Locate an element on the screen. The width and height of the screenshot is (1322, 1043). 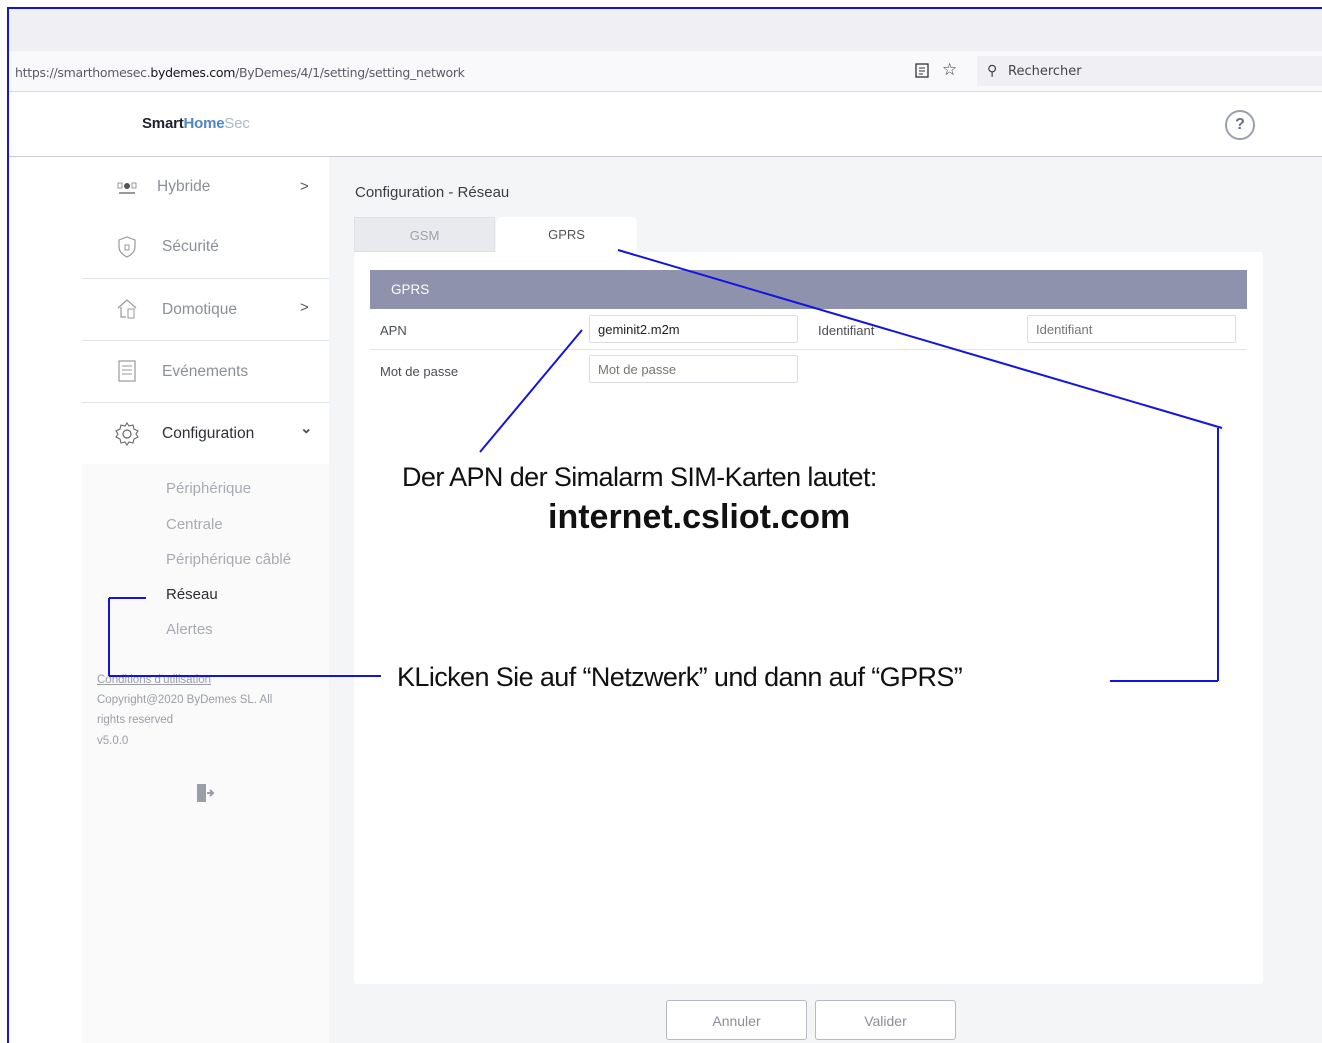
submenu-item-peripherique-cable: Périphérique câblé is located at coordinates (228, 559).